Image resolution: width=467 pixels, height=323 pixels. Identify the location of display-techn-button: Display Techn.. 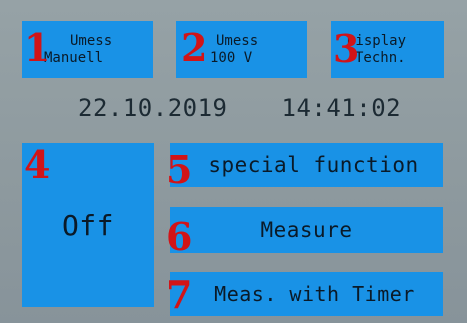
(387, 49).